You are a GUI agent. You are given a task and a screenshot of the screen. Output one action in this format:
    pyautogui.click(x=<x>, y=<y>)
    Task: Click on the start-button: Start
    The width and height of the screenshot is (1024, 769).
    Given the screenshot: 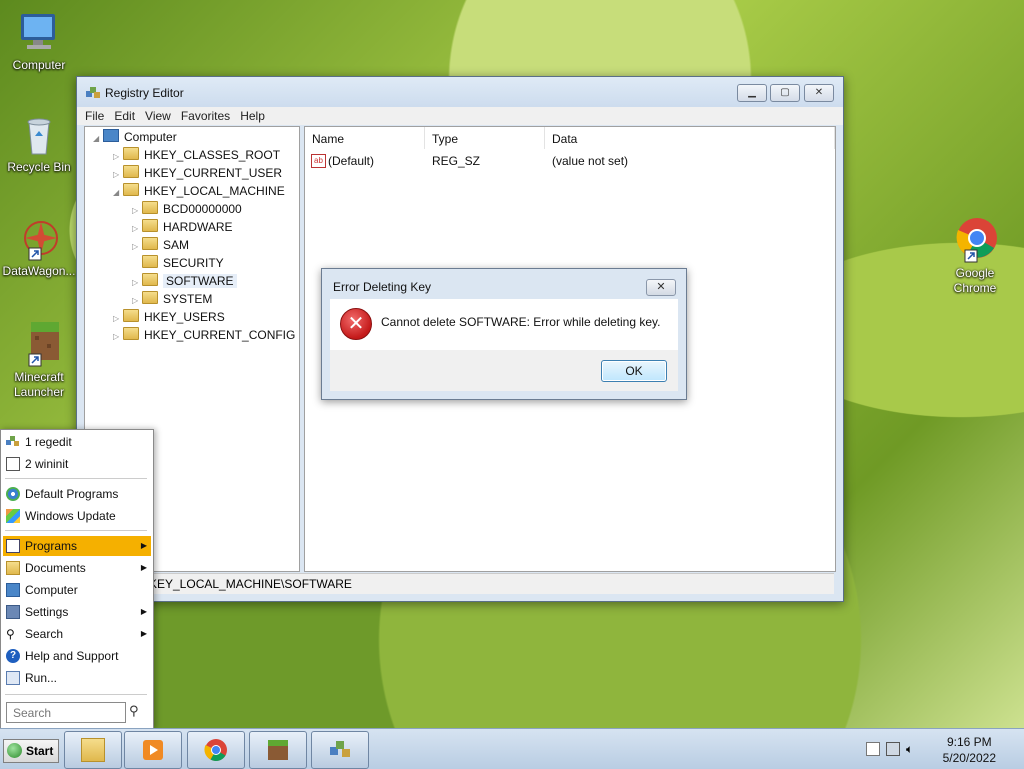 What is the action you would take?
    pyautogui.click(x=31, y=751)
    